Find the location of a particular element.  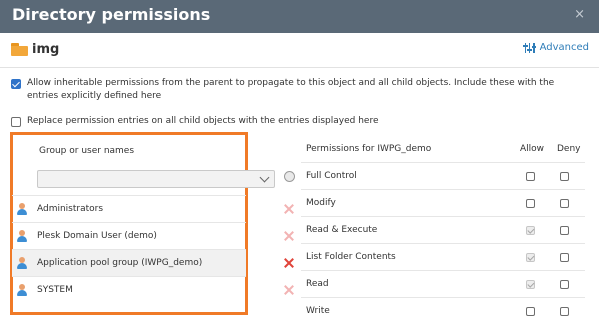

user-select-dropdown is located at coordinates (156, 179).